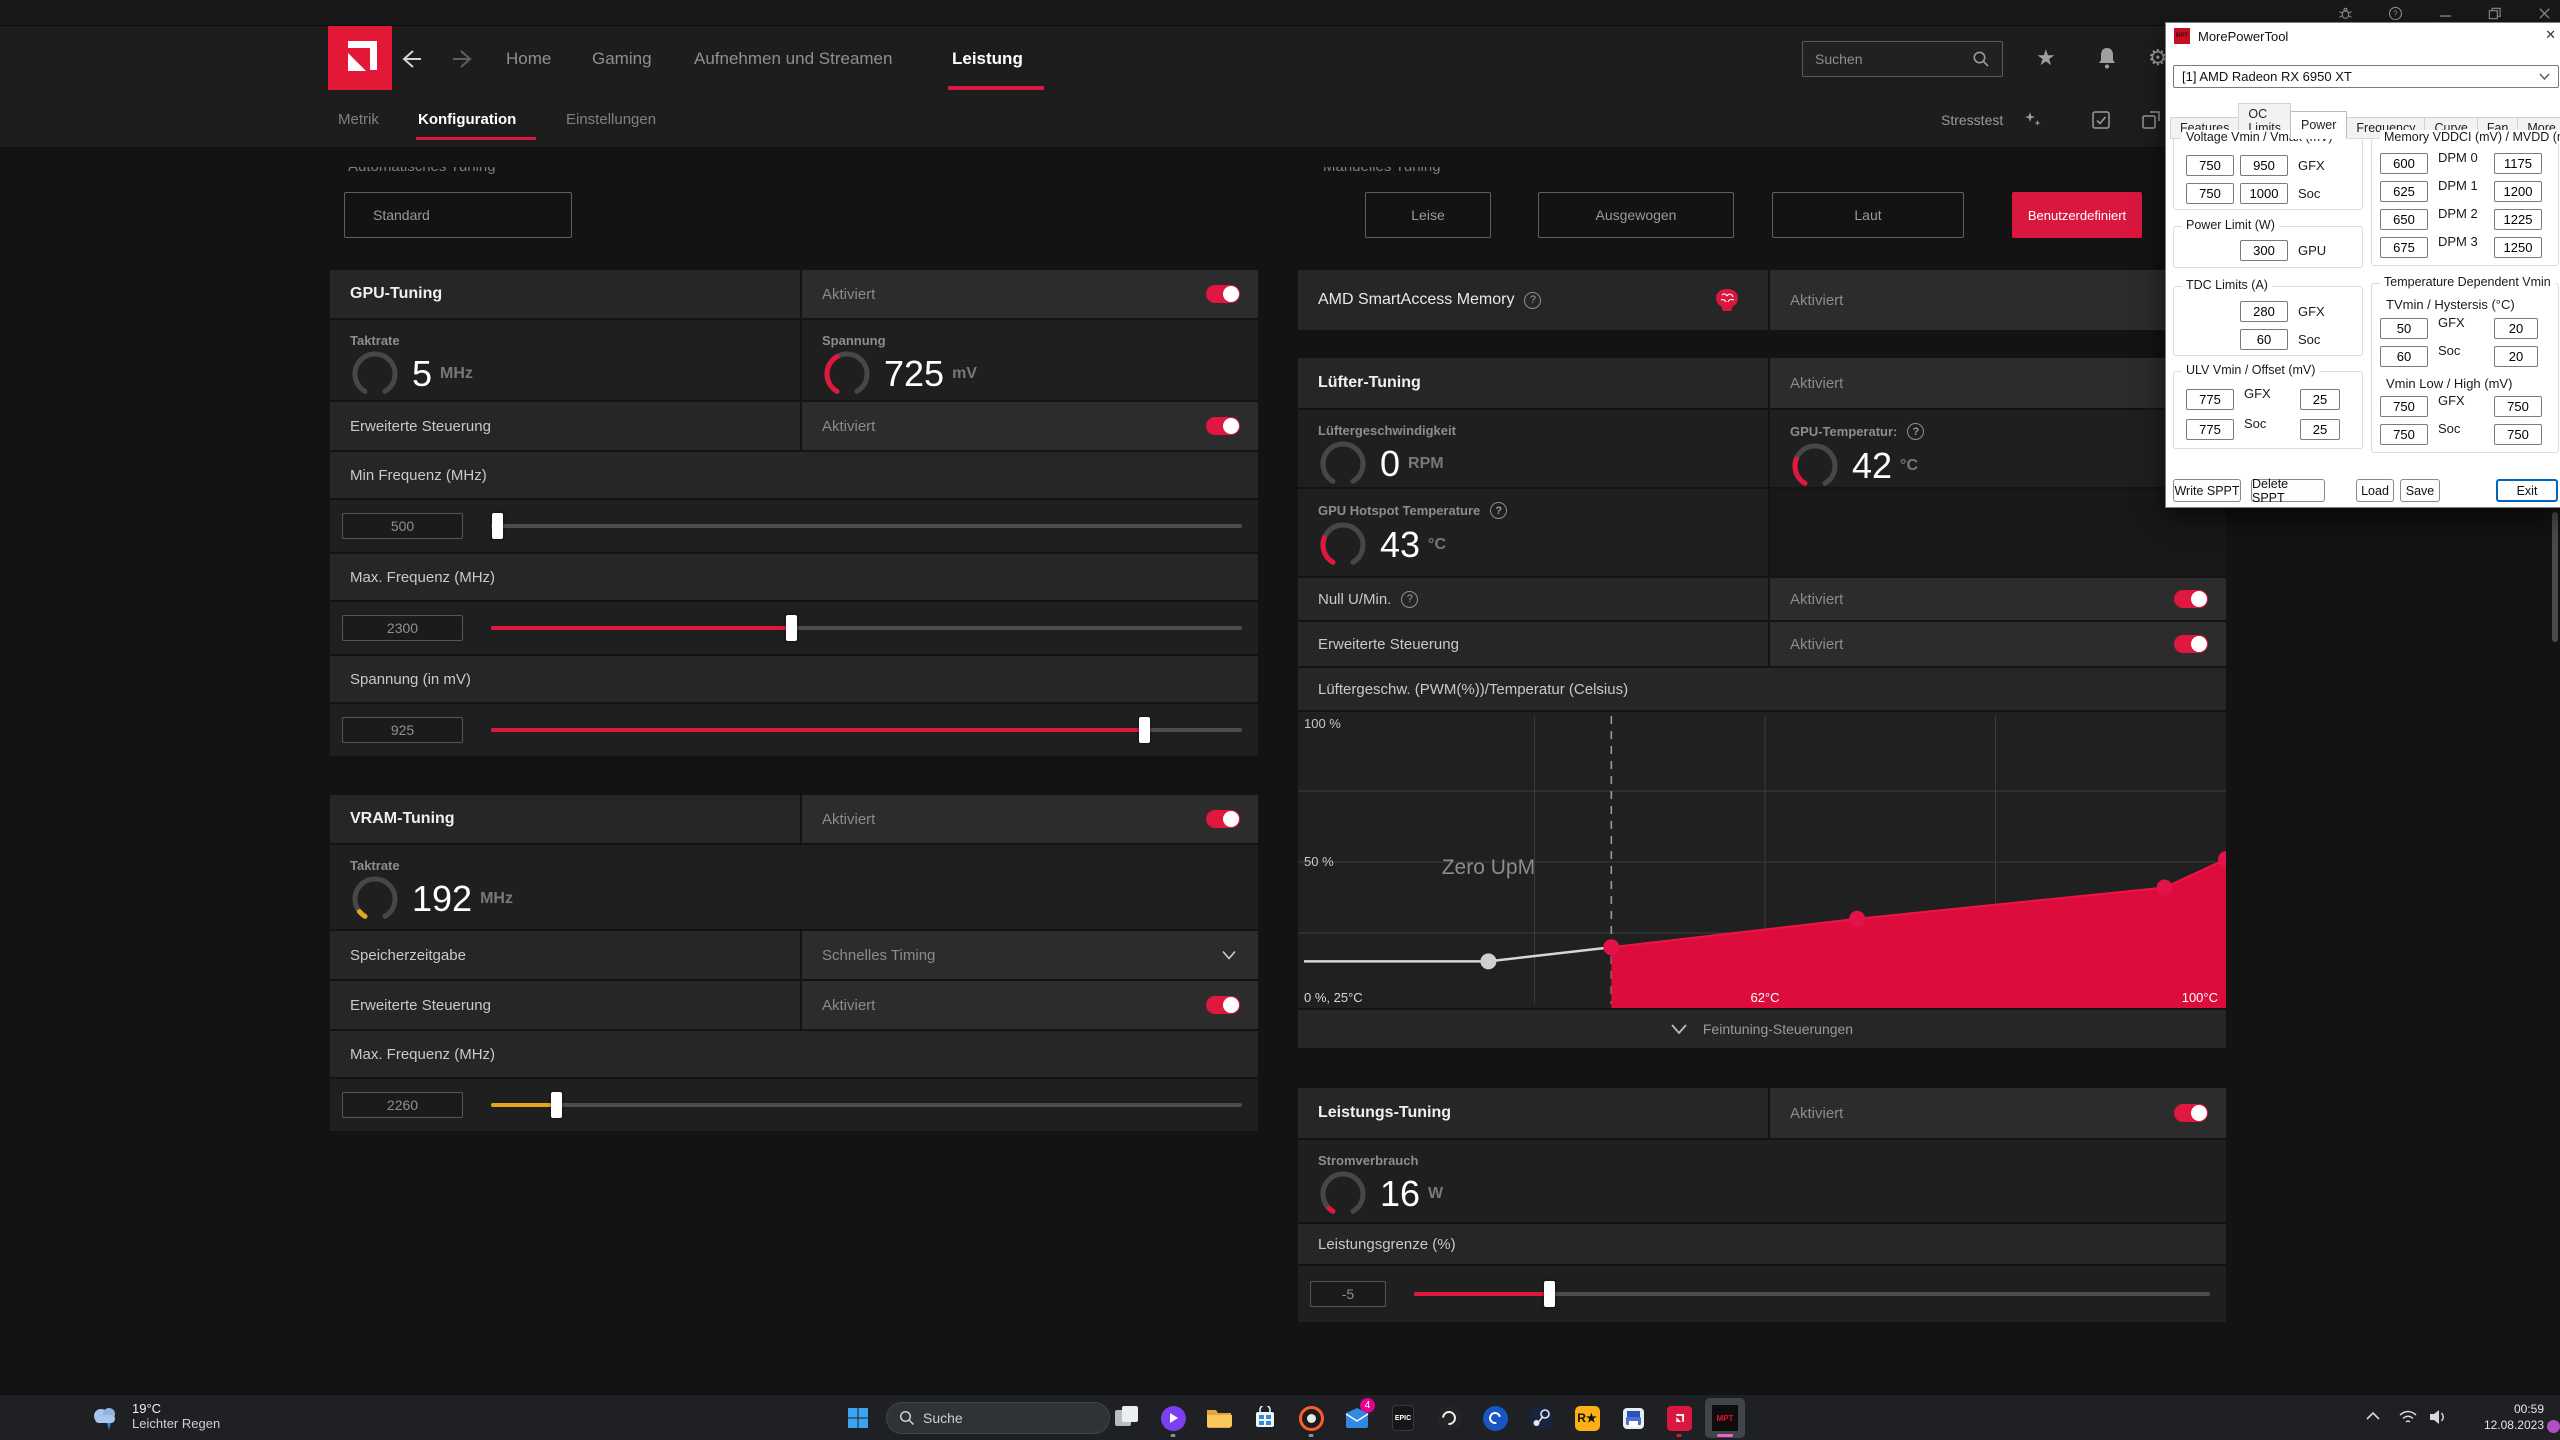 The width and height of the screenshot is (2560, 1440). I want to click on mpt-mvdd-dpm1-input: 1200, so click(2518, 191).